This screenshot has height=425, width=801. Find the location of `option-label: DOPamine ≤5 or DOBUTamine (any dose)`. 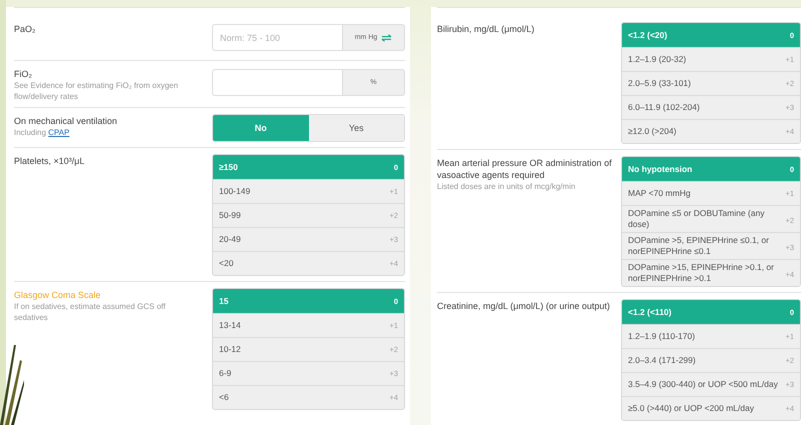

option-label: DOPamine ≤5 or DOBUTamine (any dose) is located at coordinates (697, 219).